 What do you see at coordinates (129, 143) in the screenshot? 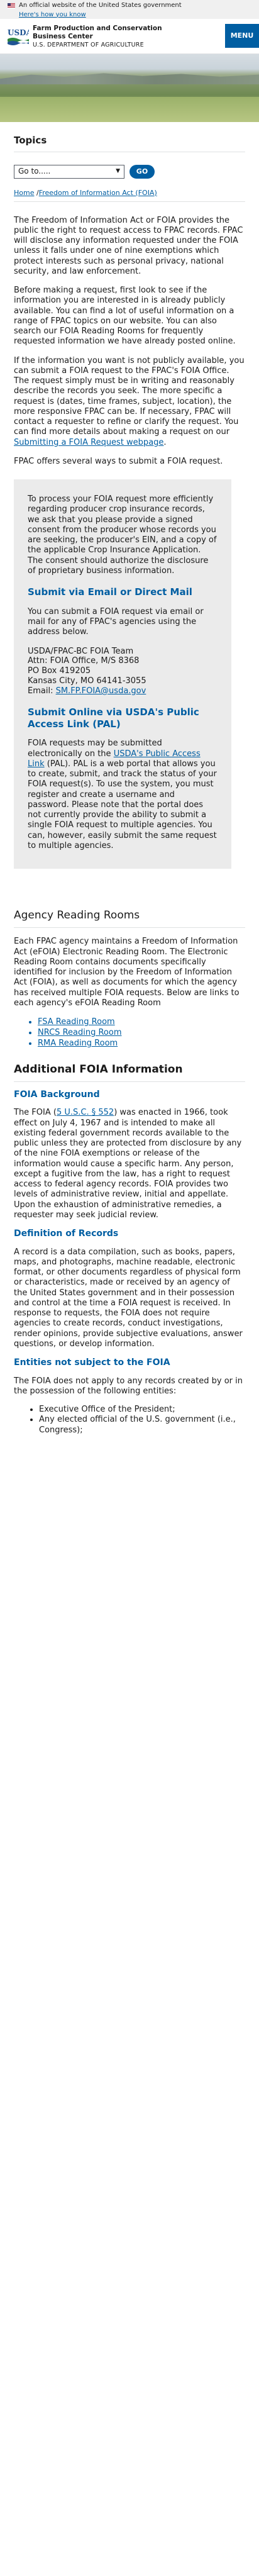
I see `topics-title: Topics` at bounding box center [129, 143].